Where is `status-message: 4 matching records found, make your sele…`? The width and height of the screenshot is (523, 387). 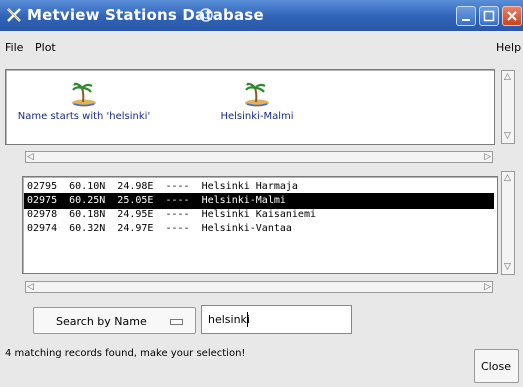
status-message: 4 matching records found, make your sele… is located at coordinates (125, 353).